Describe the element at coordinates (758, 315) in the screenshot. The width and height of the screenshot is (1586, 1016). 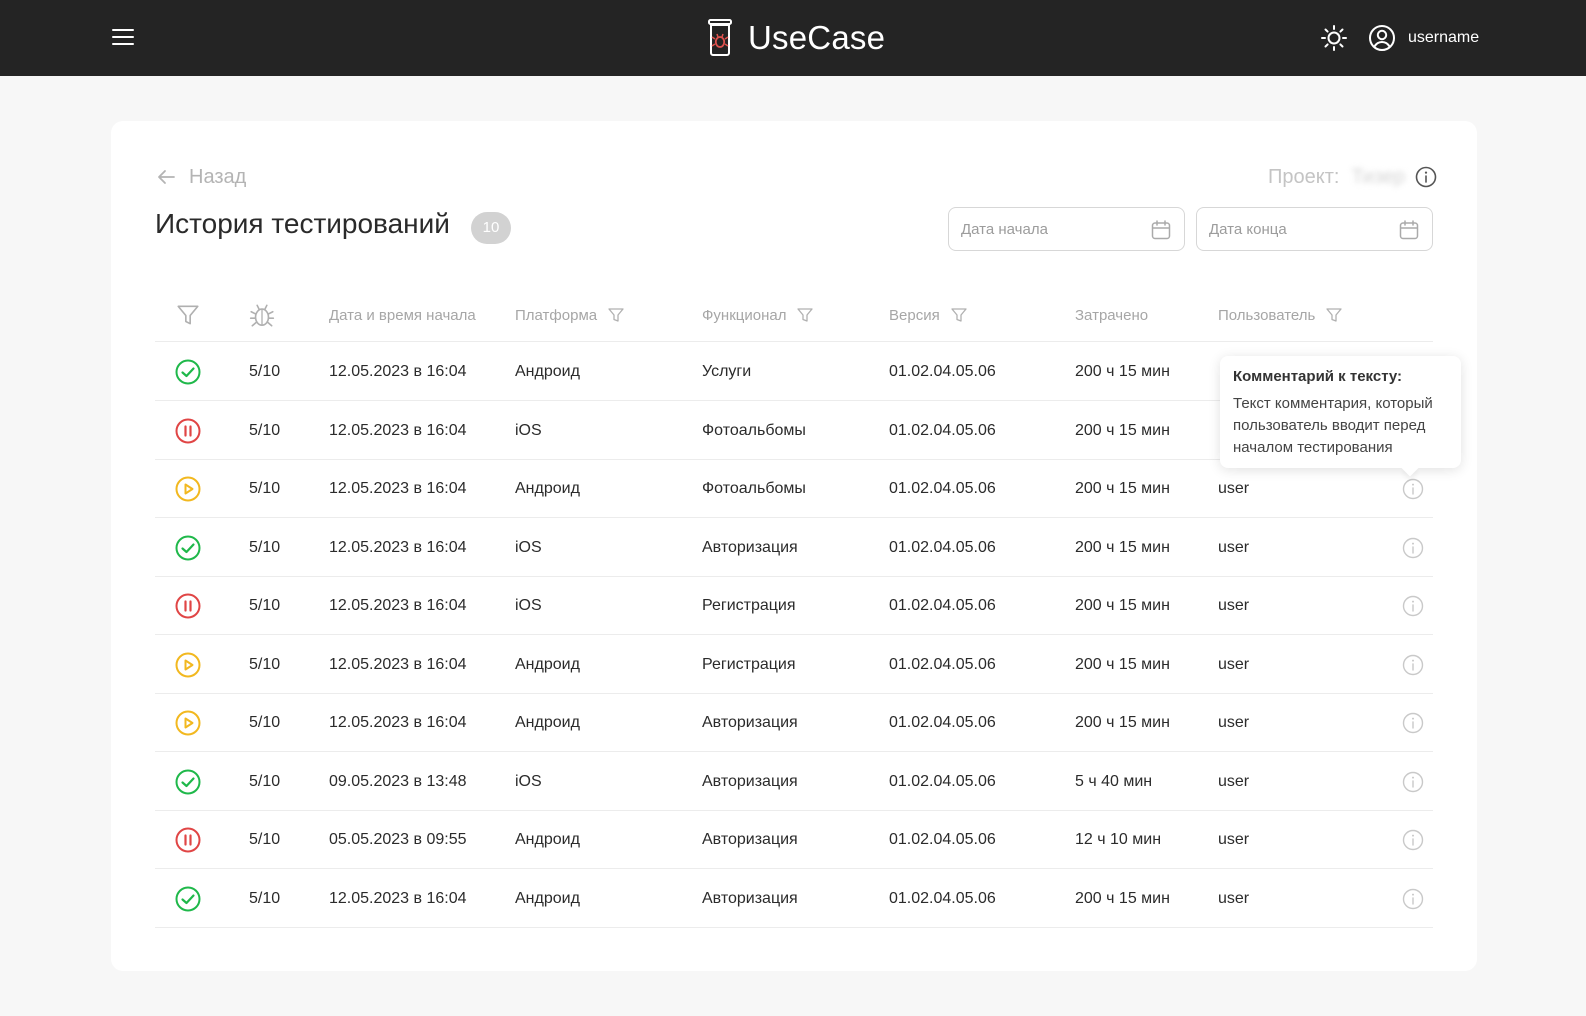
I see `column-header-feature: Функционал` at that location.